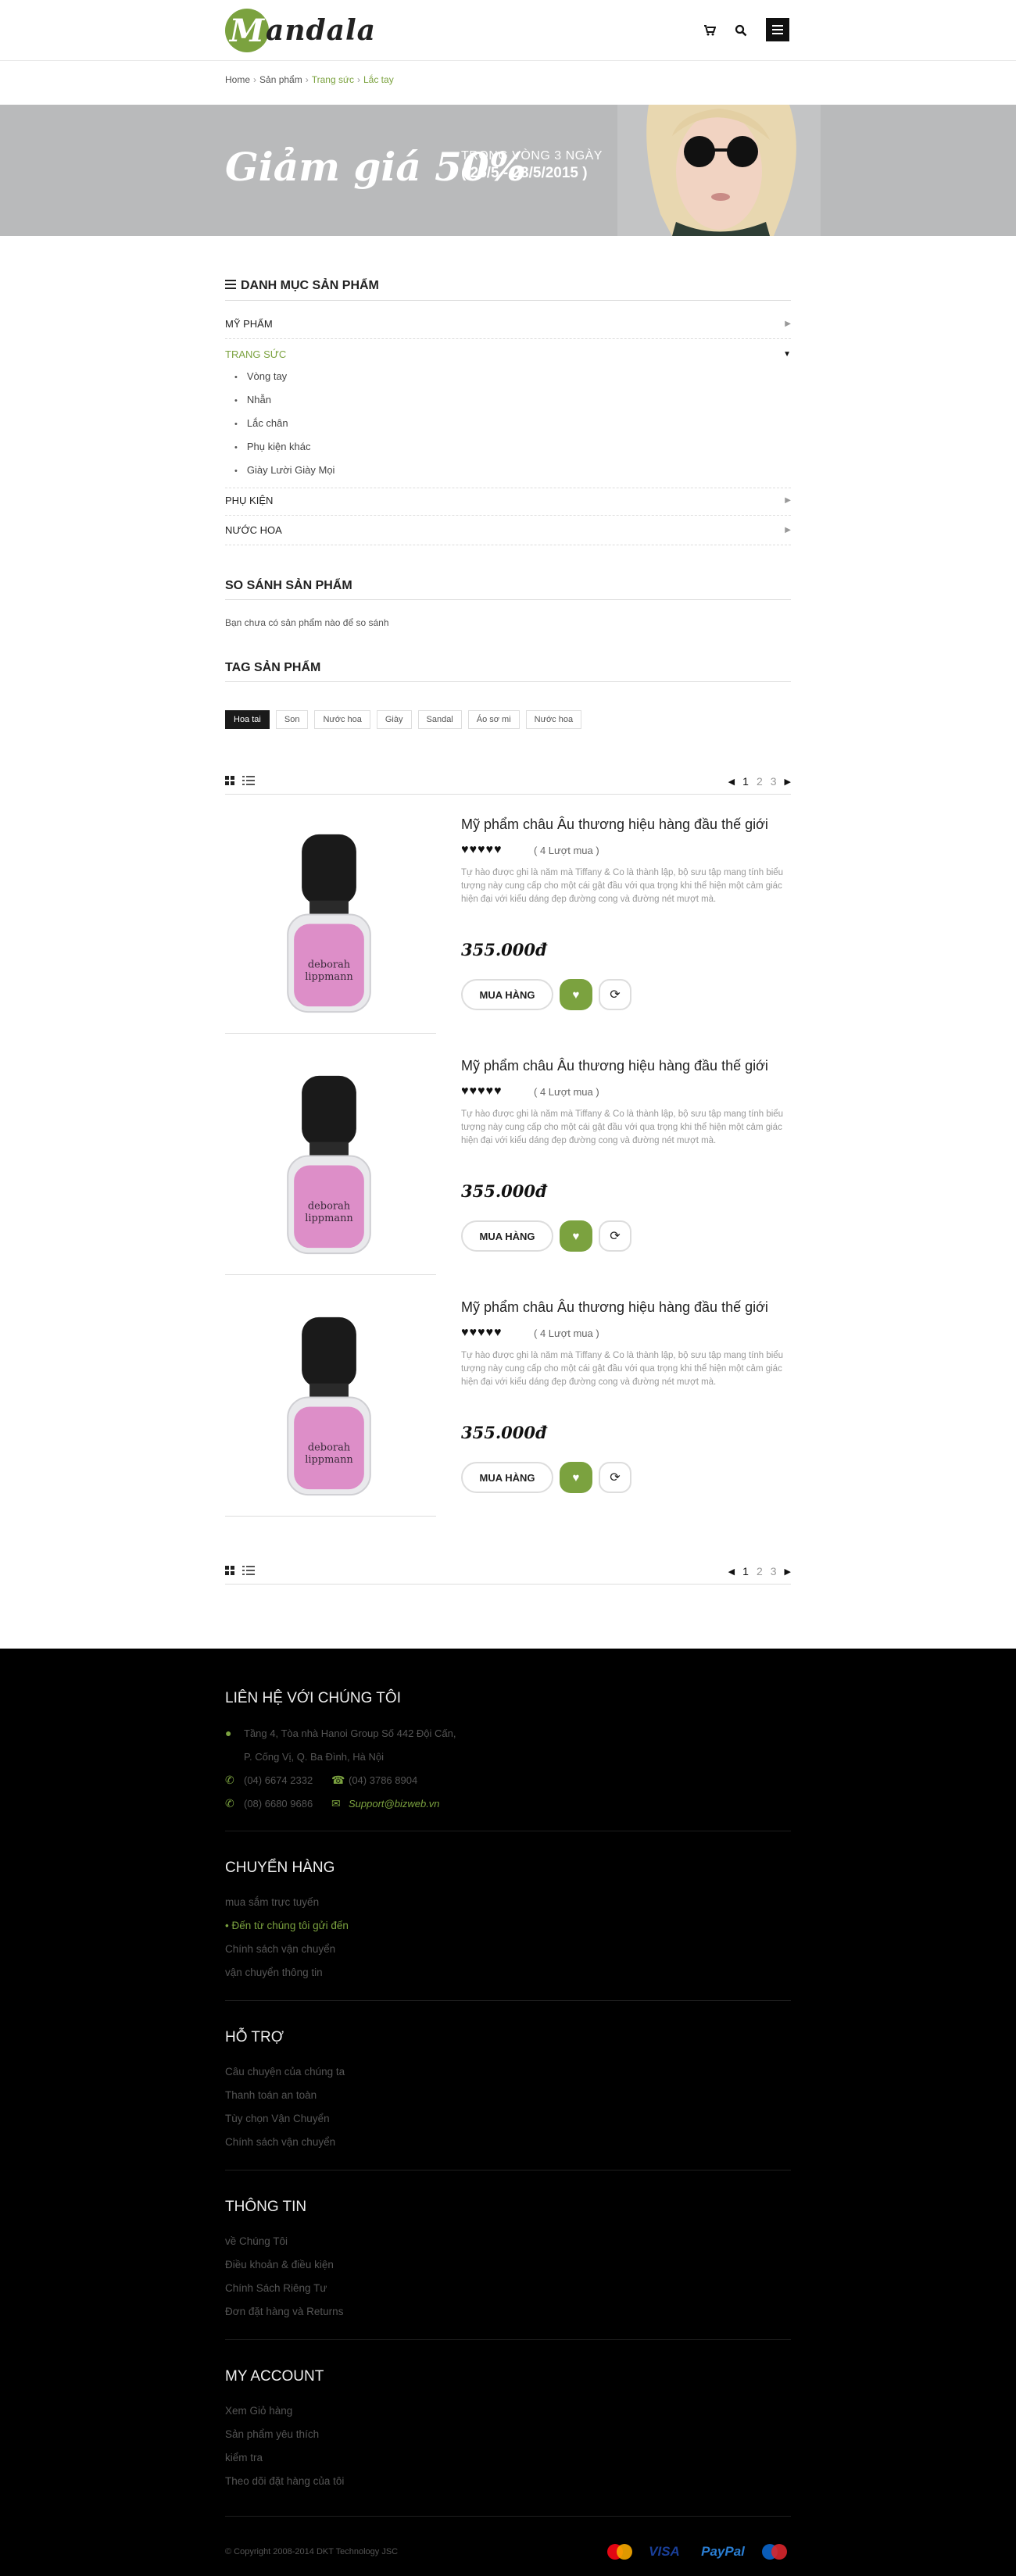  I want to click on contact-phone1: (04) 6674 2332, so click(278, 1780).